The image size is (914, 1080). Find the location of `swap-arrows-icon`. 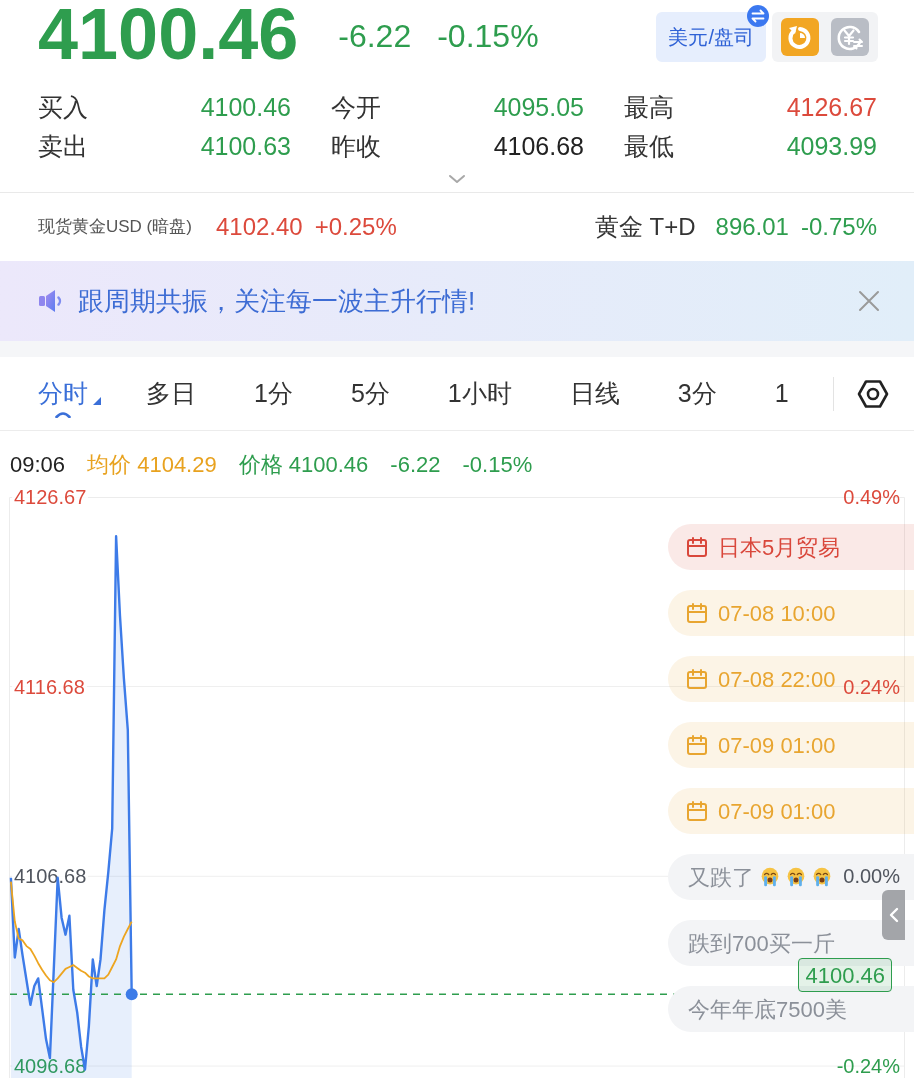

swap-arrows-icon is located at coordinates (758, 16).